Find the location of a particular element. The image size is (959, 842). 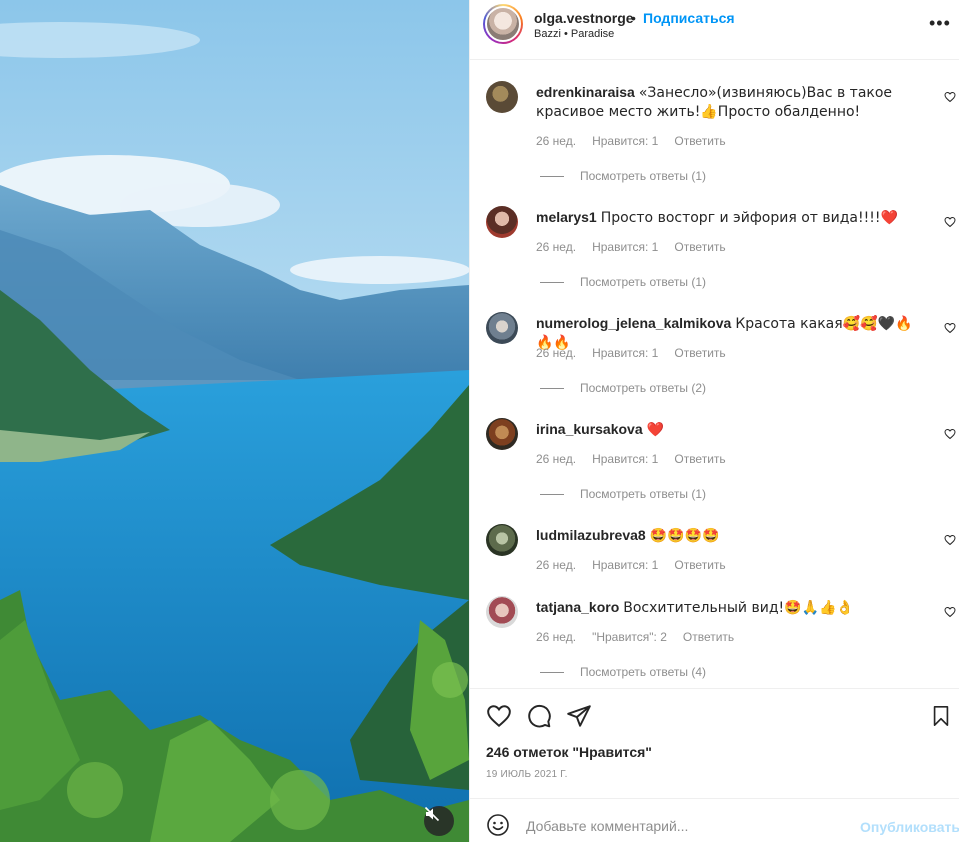

post-actions: 246 отметок "Нравится" 19 ИЮЛЬ 2021 Г. is located at coordinates (714, 743).